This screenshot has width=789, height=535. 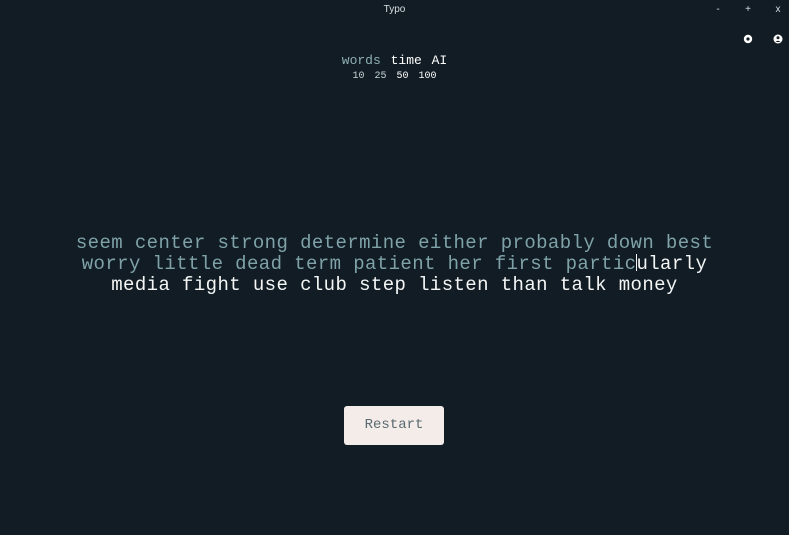 I want to click on mode-time: time, so click(x=406, y=60).